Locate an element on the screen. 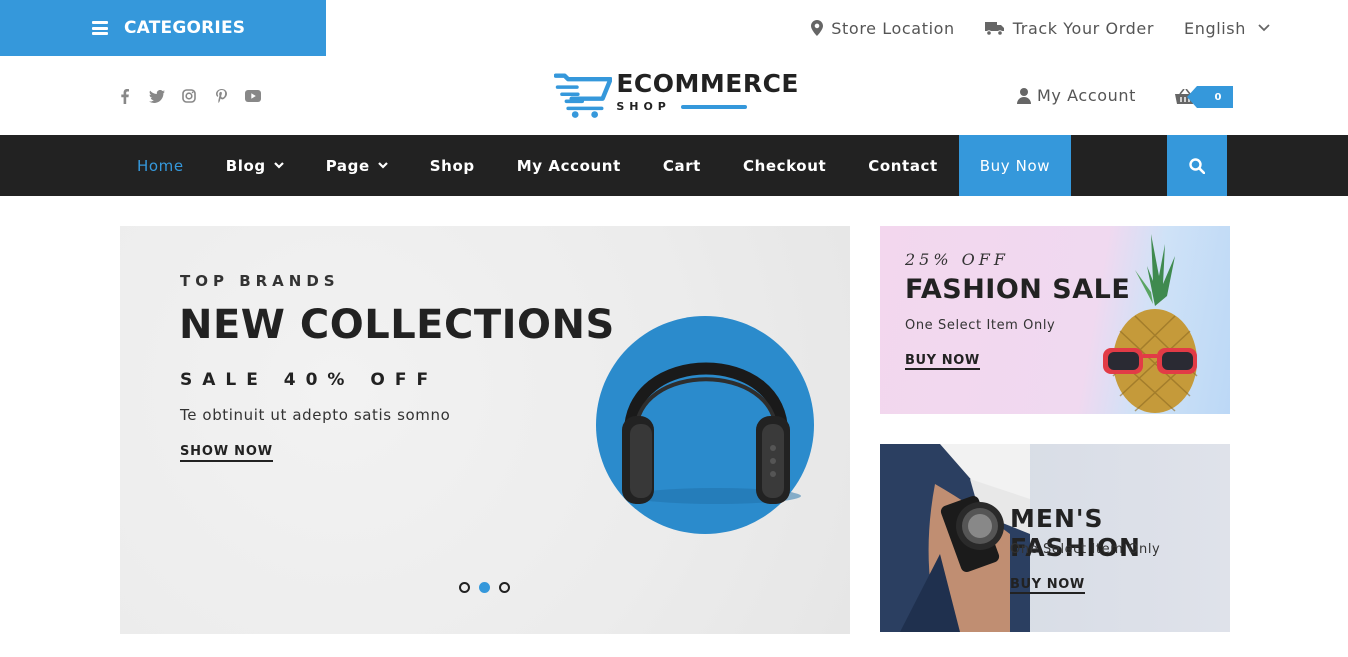 The image size is (1348, 657). my-account-link: My Account is located at coordinates (1076, 95).